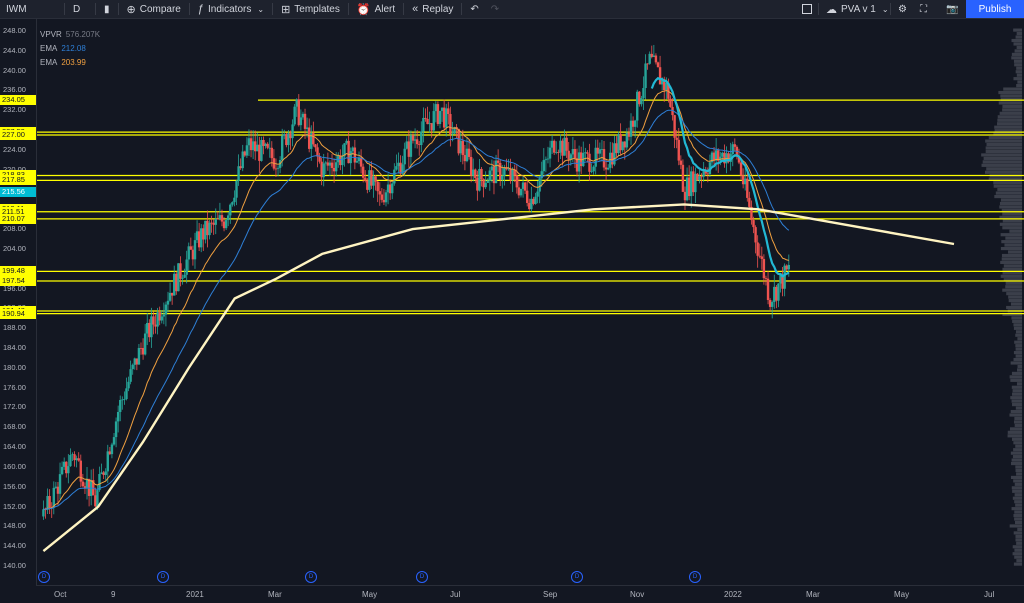  Describe the element at coordinates (18, 191) in the screenshot. I see `current-price-label: 215.56` at that location.